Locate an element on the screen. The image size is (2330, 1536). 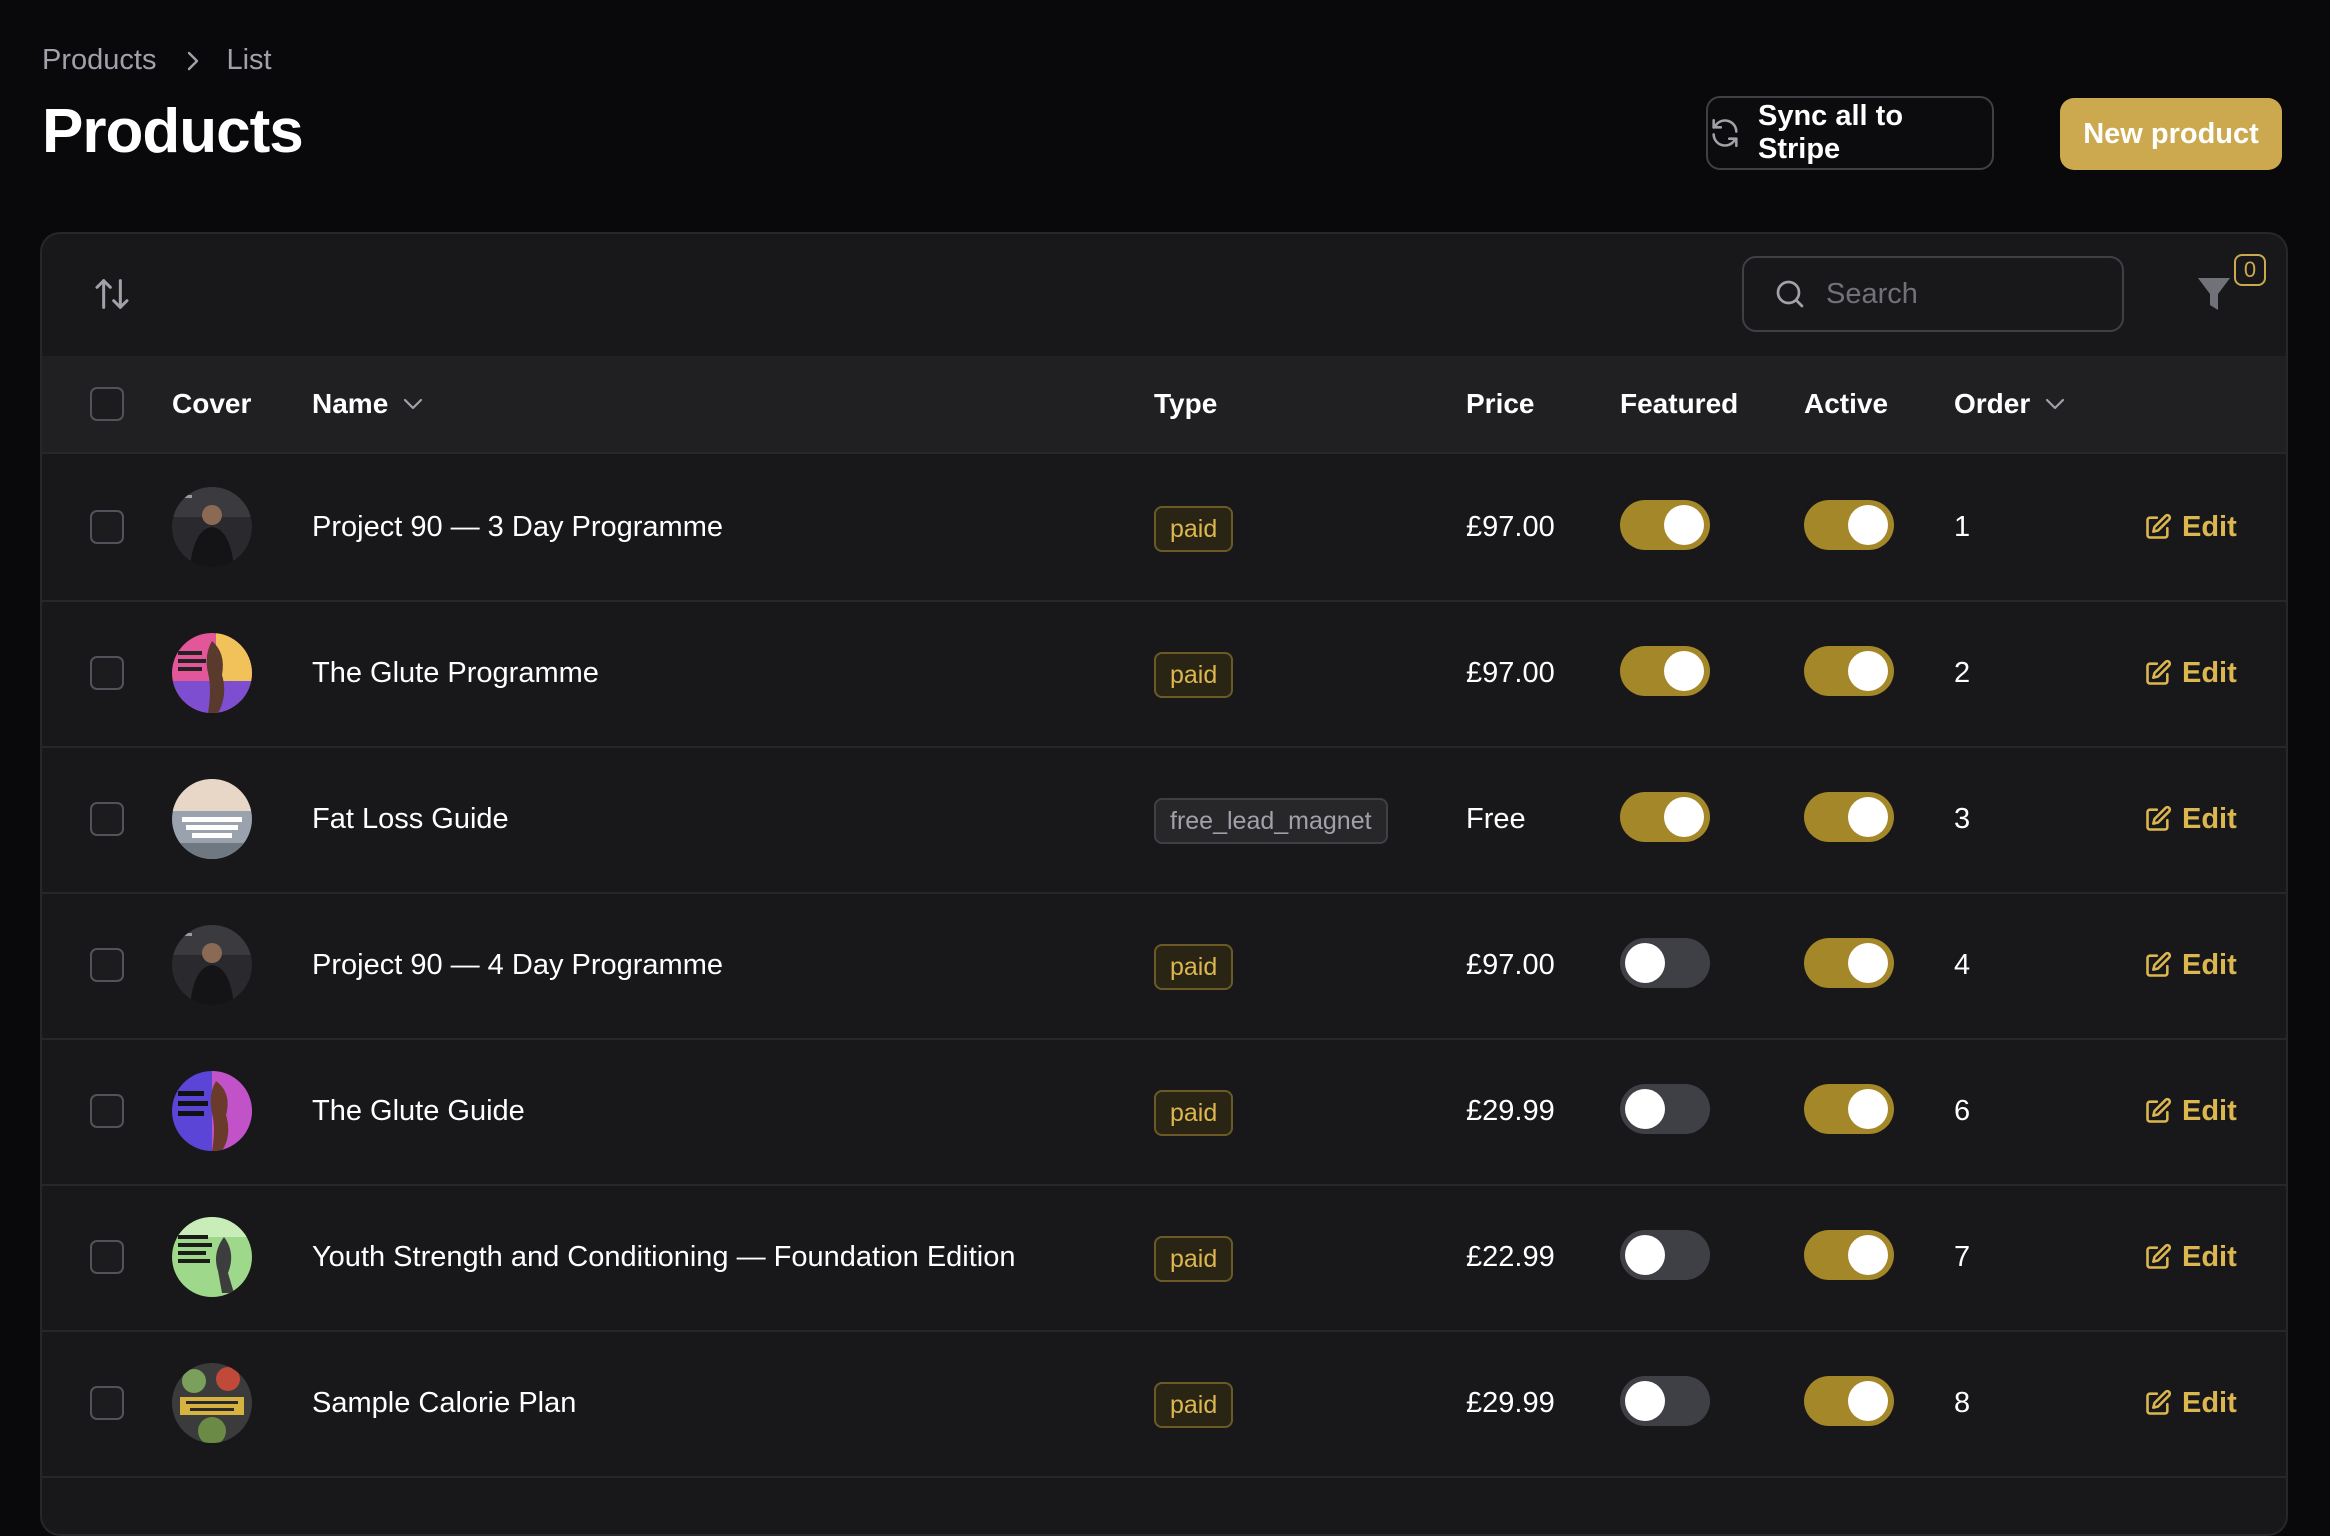
product-name: Project 90 — 3 Day Programme is located at coordinates (517, 526).